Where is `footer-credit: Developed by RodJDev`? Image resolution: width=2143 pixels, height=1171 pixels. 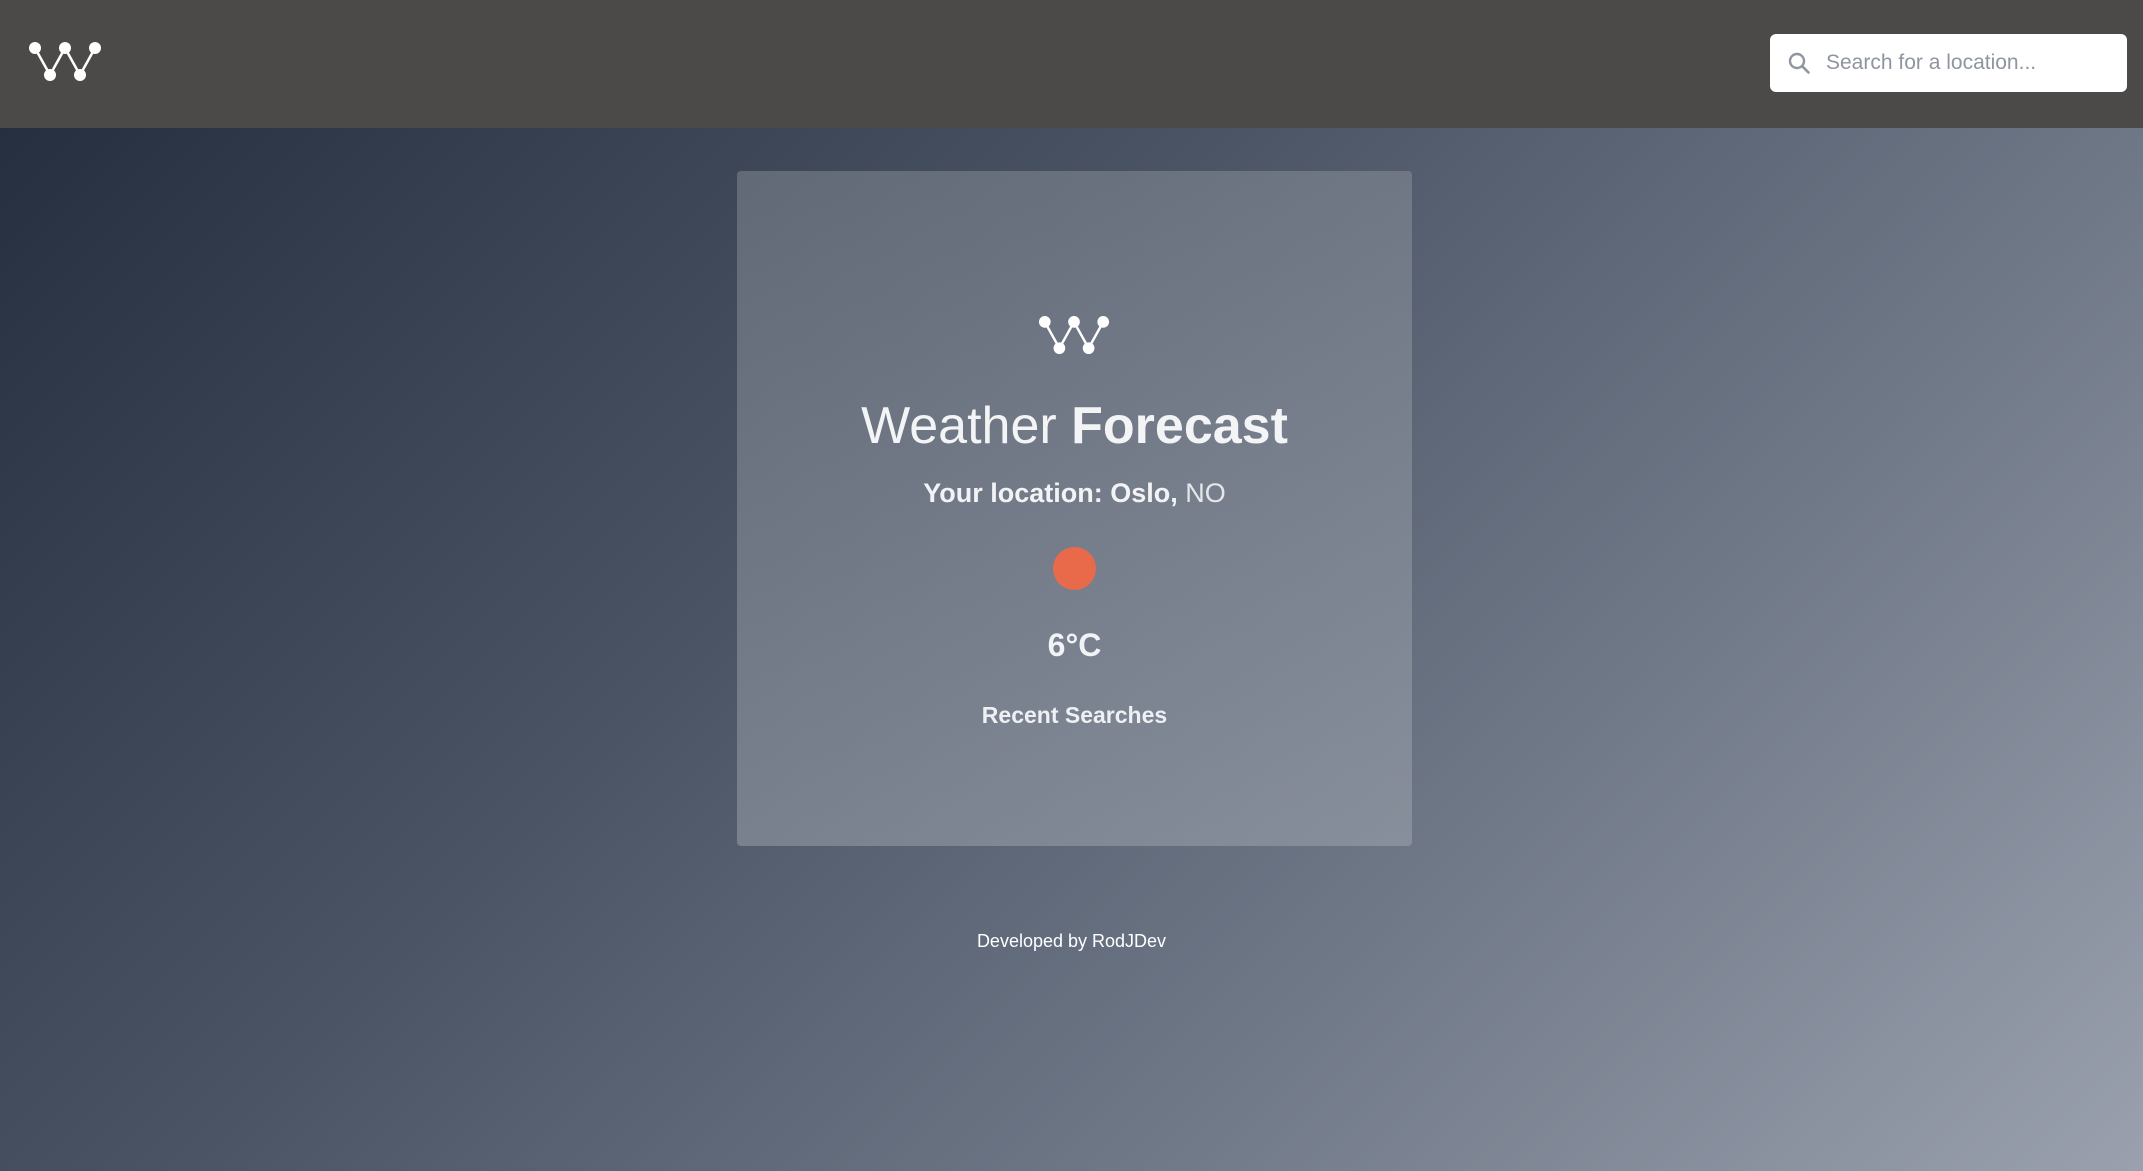 footer-credit: Developed by RodJDev is located at coordinates (1071, 941).